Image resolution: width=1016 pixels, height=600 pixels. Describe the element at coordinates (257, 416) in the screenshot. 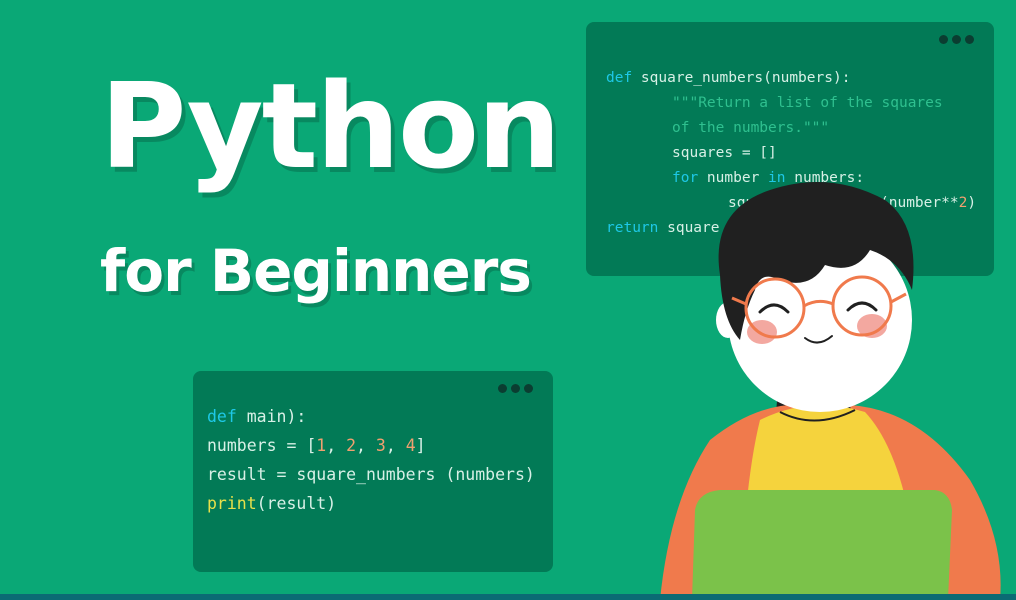

I see `code-line: def main):` at that location.